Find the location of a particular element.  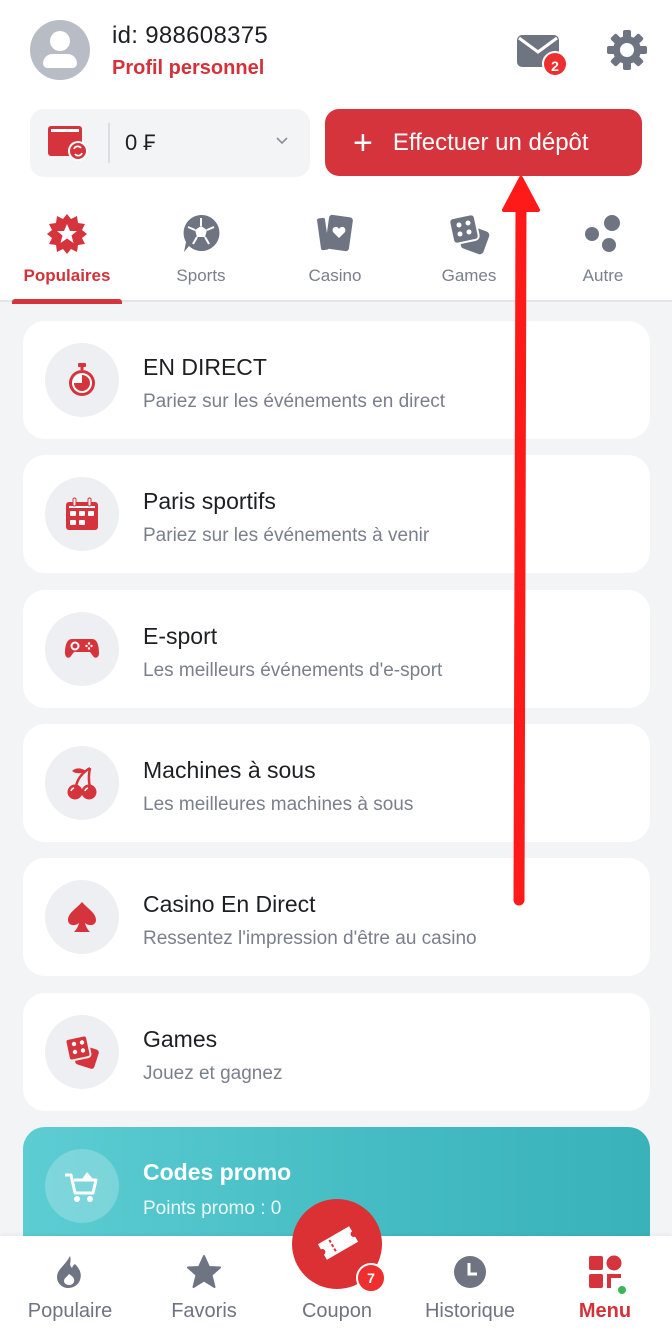

nav-historique: Historique is located at coordinates (470, 1289).